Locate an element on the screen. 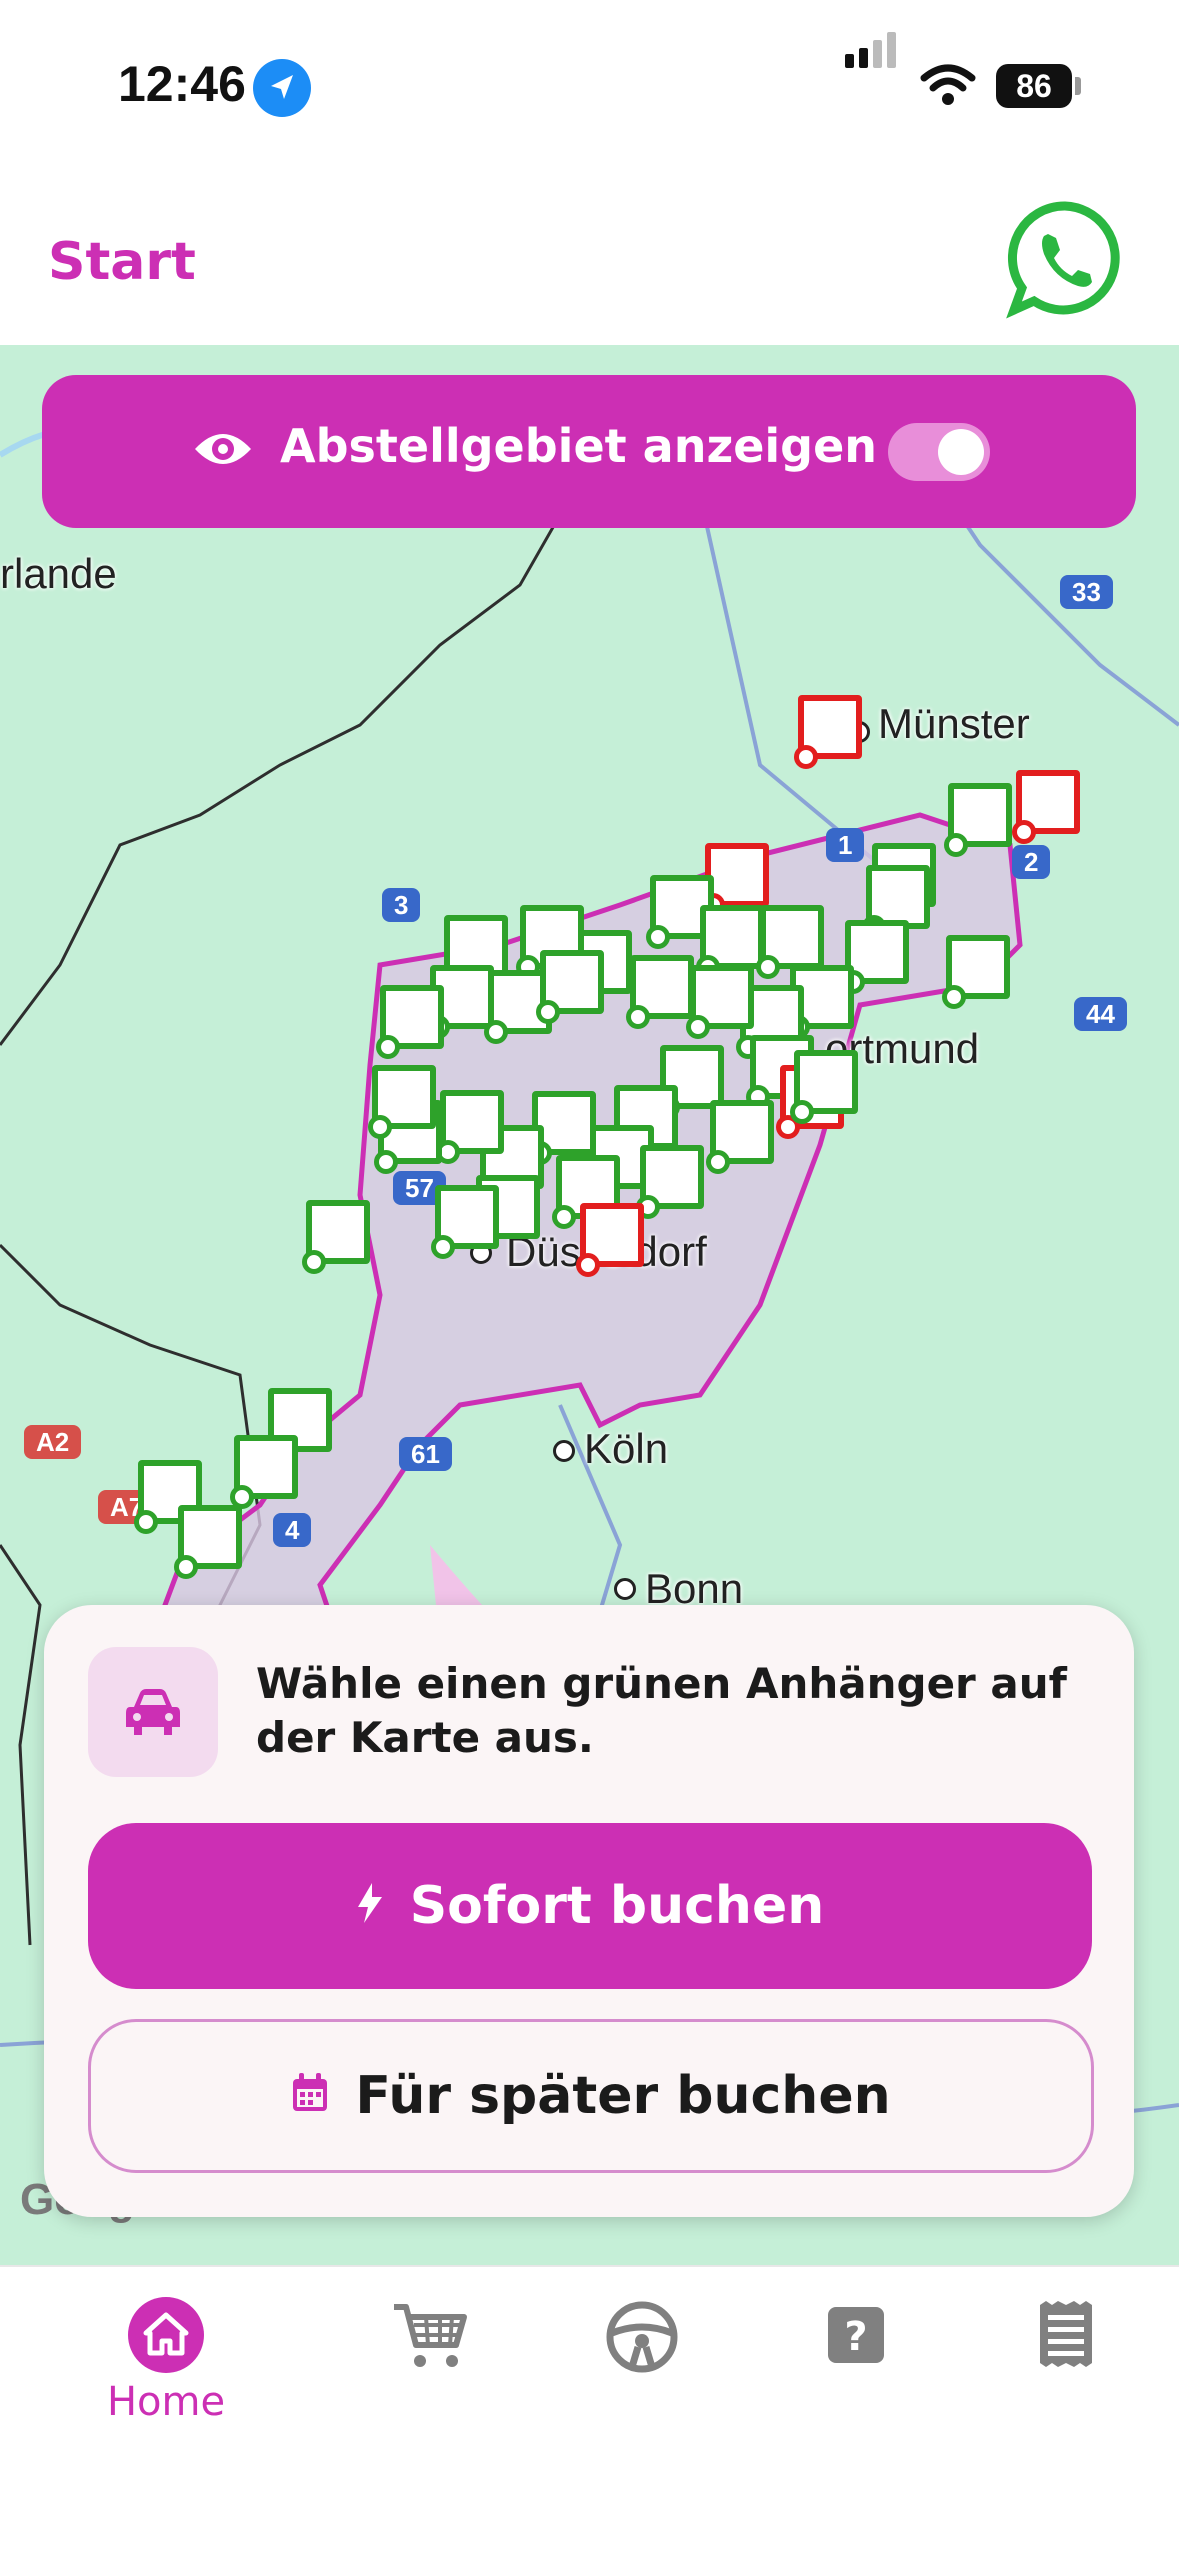 The height and width of the screenshot is (2558, 1179). road-shield: 33 is located at coordinates (1086, 592).